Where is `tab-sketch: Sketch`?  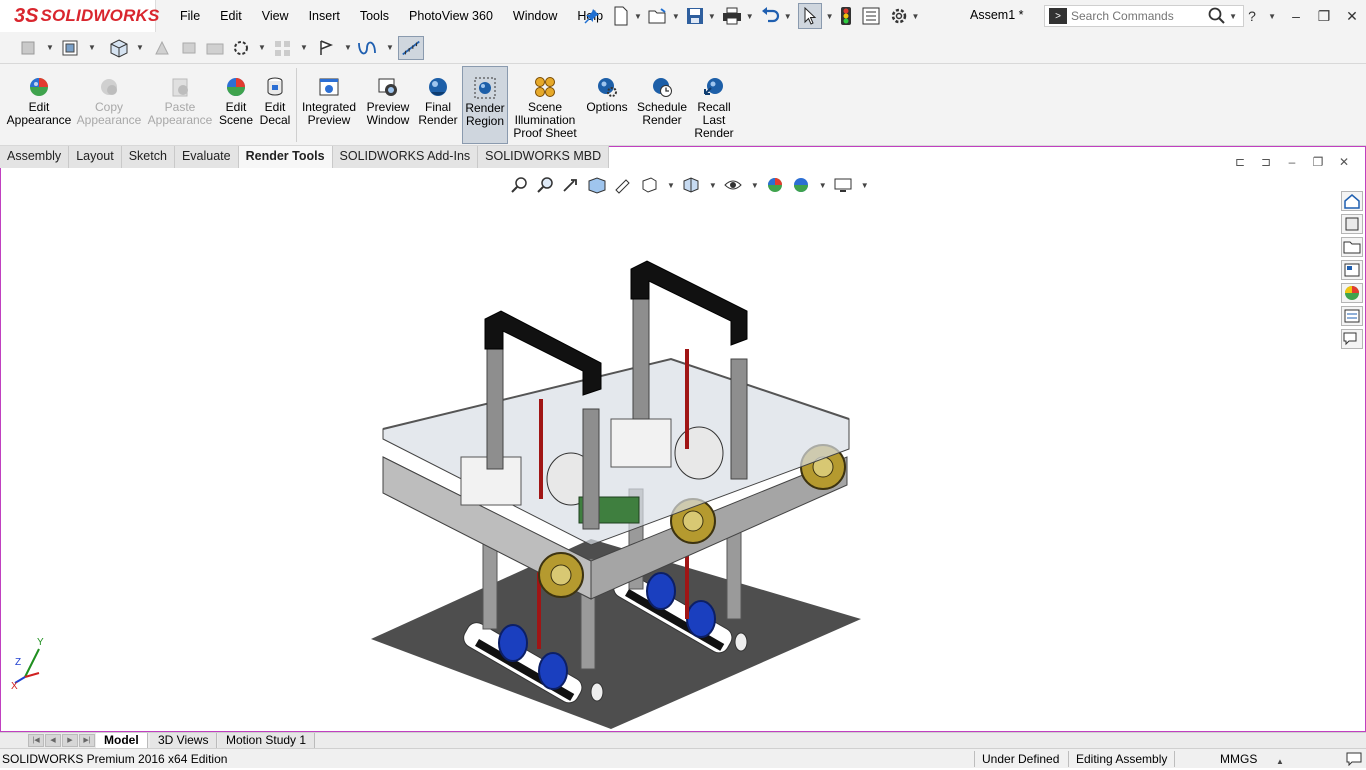
tab-sketch: Sketch is located at coordinates (148, 157).